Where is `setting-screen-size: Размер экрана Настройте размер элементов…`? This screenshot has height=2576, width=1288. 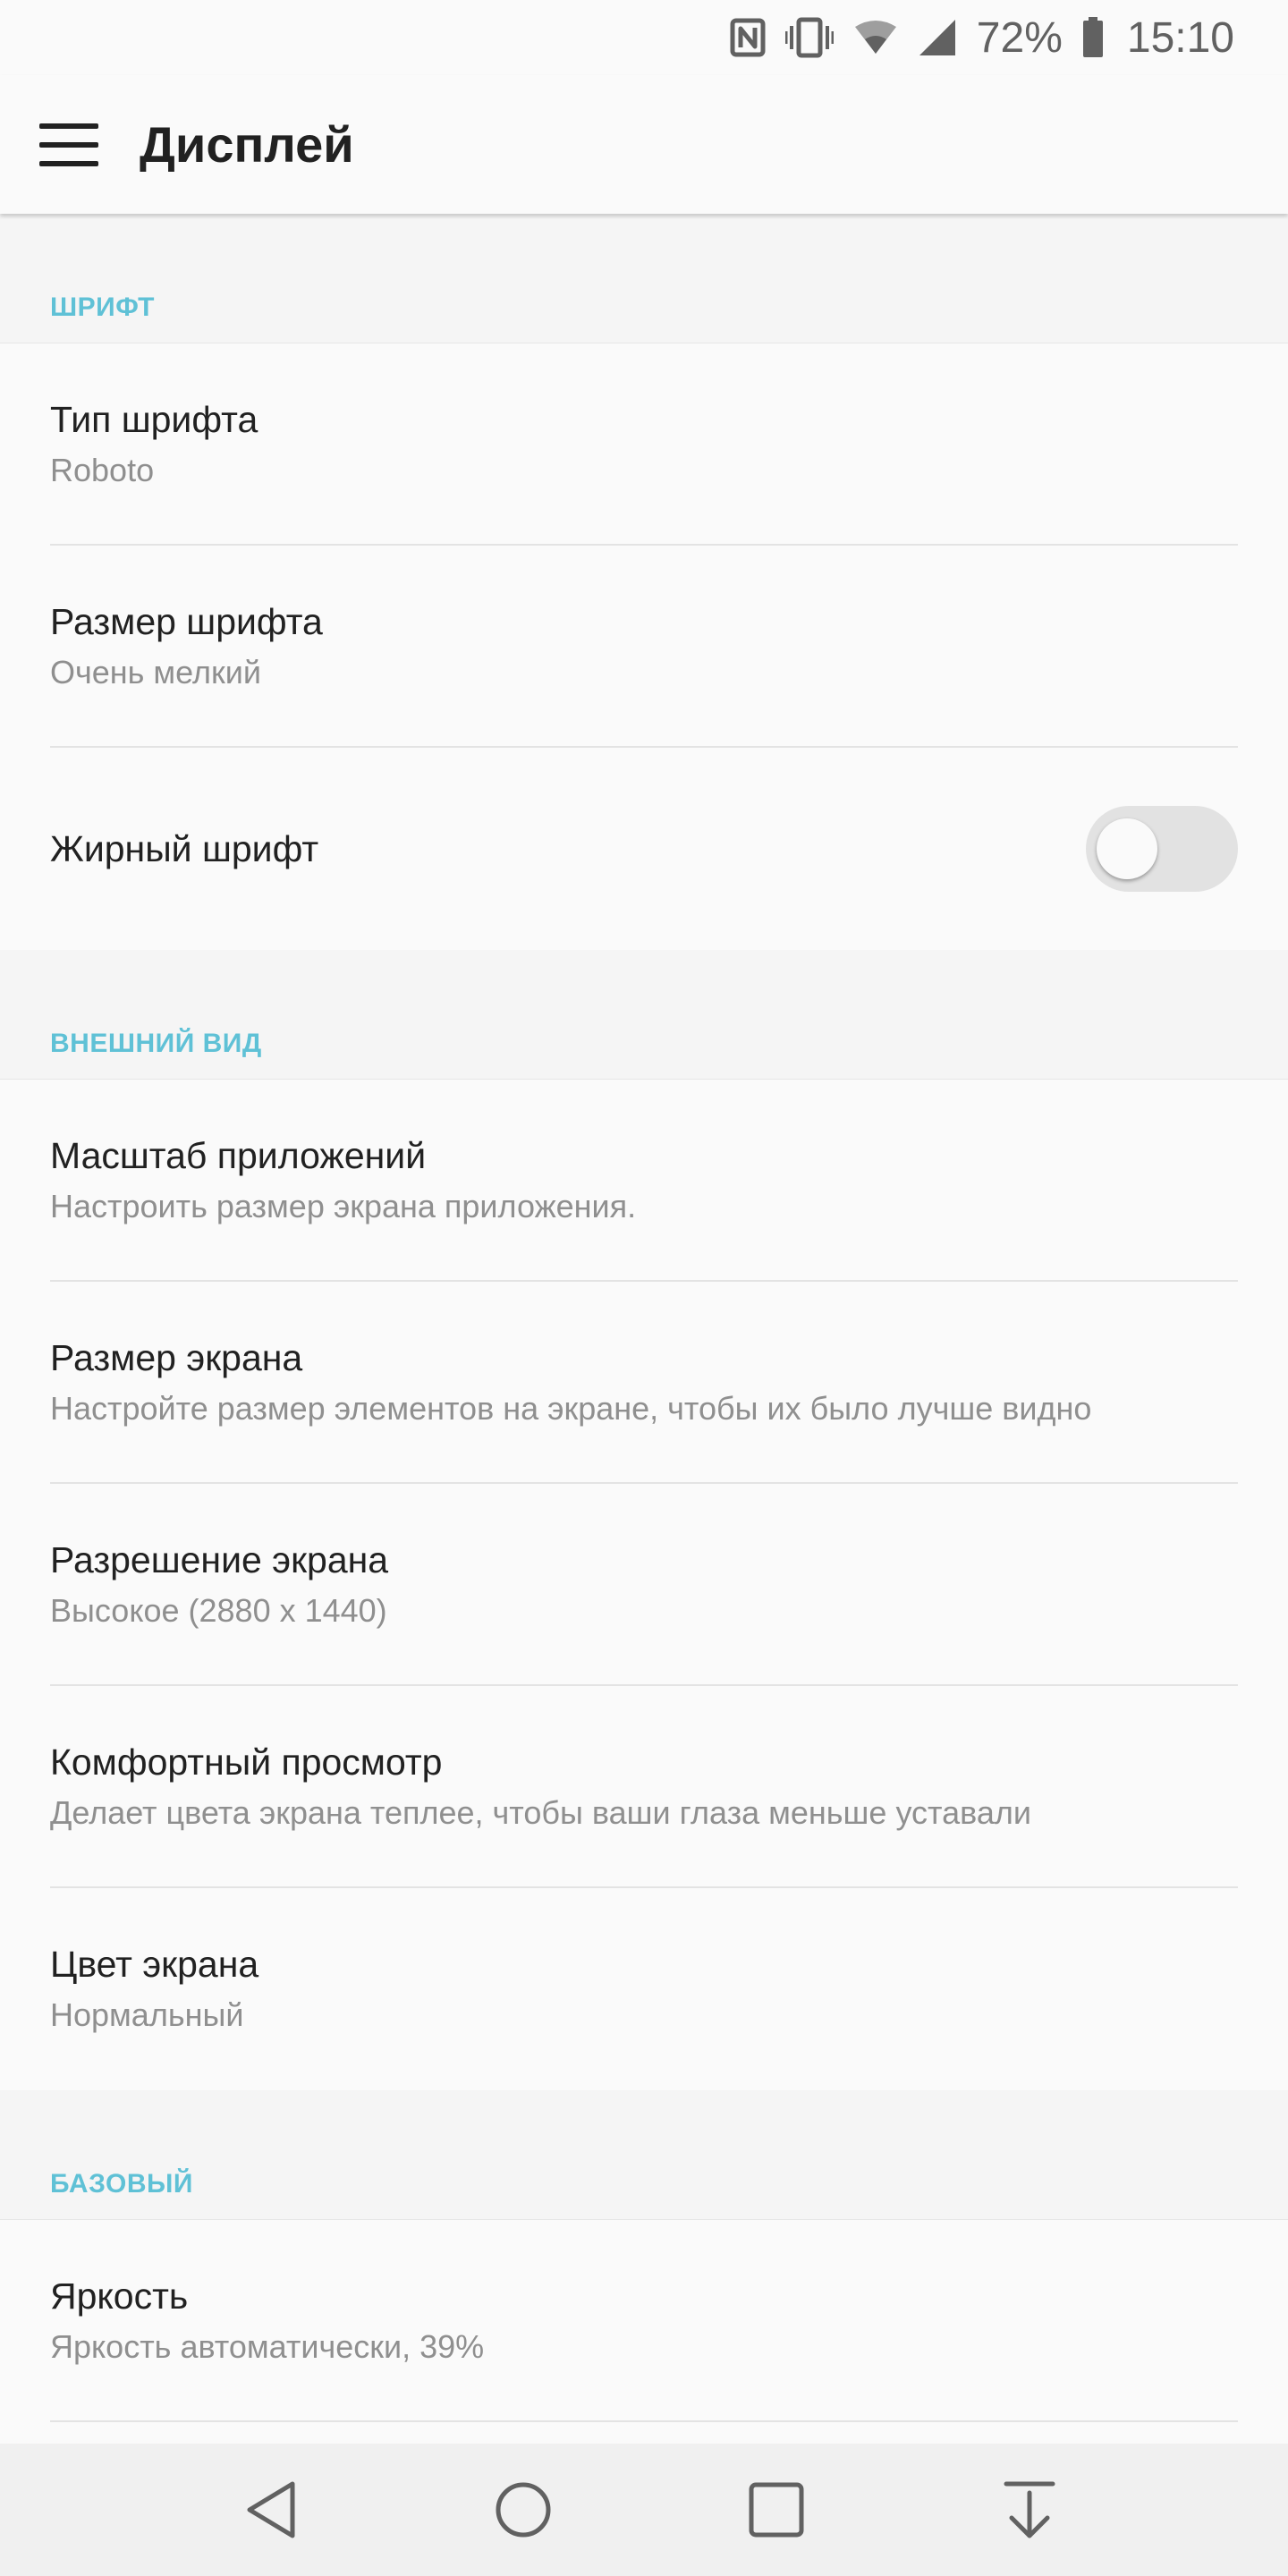
setting-screen-size: Размер экрана Настройте размер элементов… is located at coordinates (644, 1383).